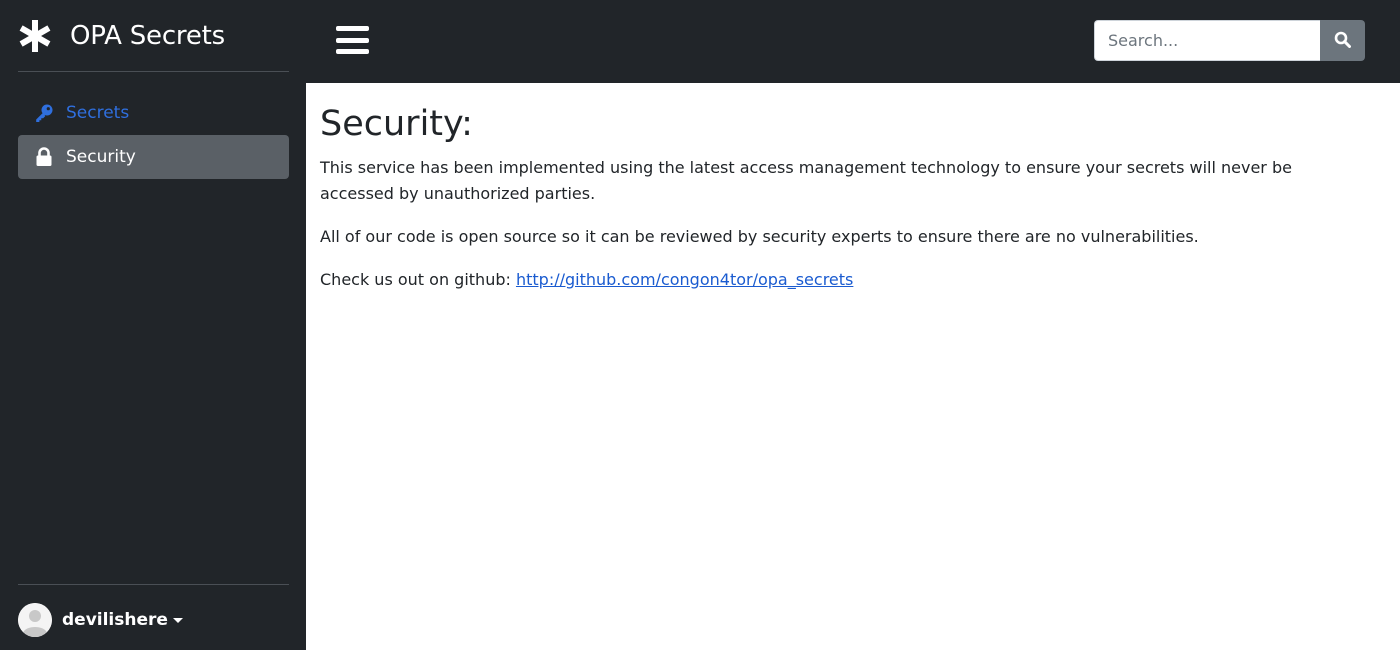 This screenshot has width=1400, height=650. Describe the element at coordinates (396, 124) in the screenshot. I see `page-title: Security:` at that location.